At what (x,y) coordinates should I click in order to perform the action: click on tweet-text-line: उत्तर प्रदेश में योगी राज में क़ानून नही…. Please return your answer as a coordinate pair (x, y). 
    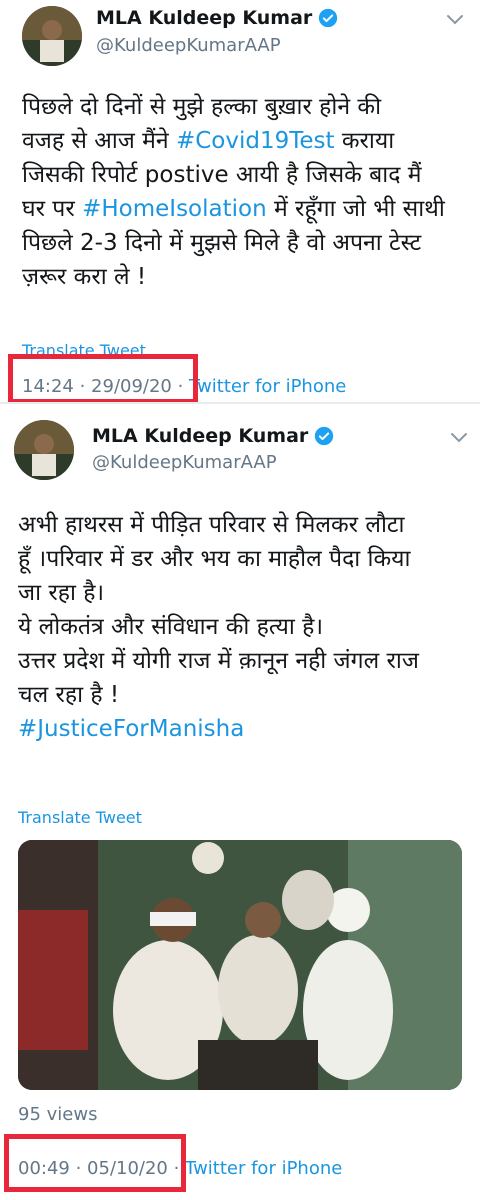
    Looking at the image, I should click on (243, 661).